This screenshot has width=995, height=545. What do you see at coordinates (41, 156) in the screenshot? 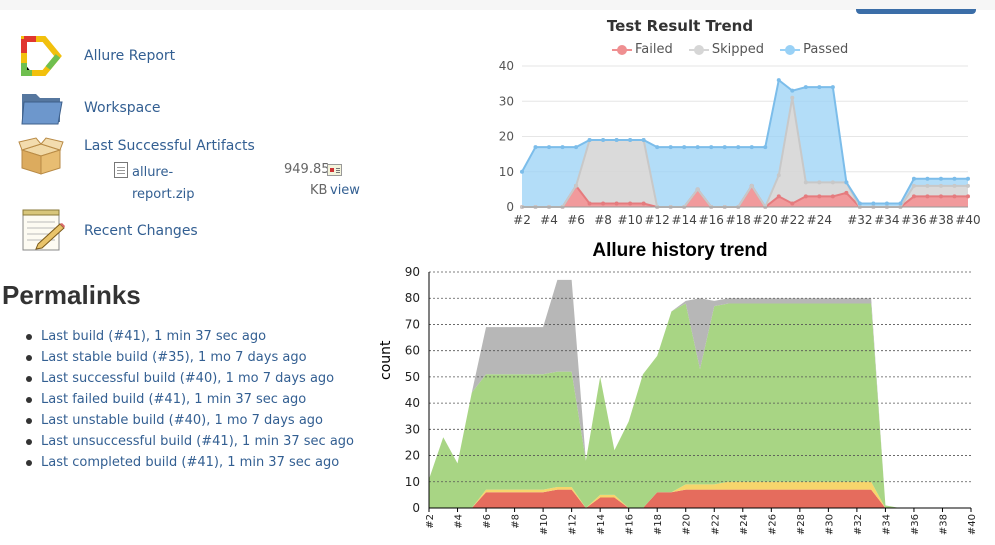
I see `package-box-icon` at bounding box center [41, 156].